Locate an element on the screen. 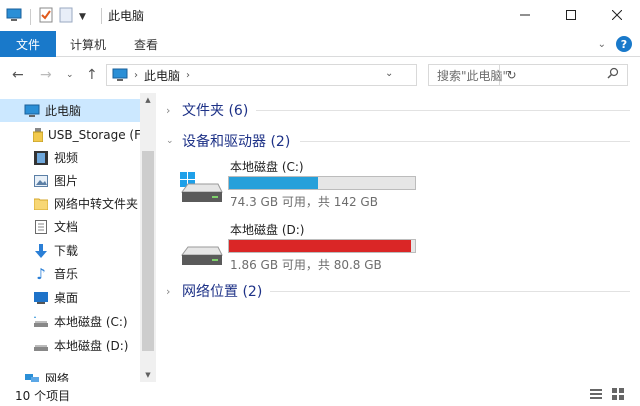 The width and height of the screenshot is (640, 406). sidebar-item-pictures: 图片 is located at coordinates (70, 180).